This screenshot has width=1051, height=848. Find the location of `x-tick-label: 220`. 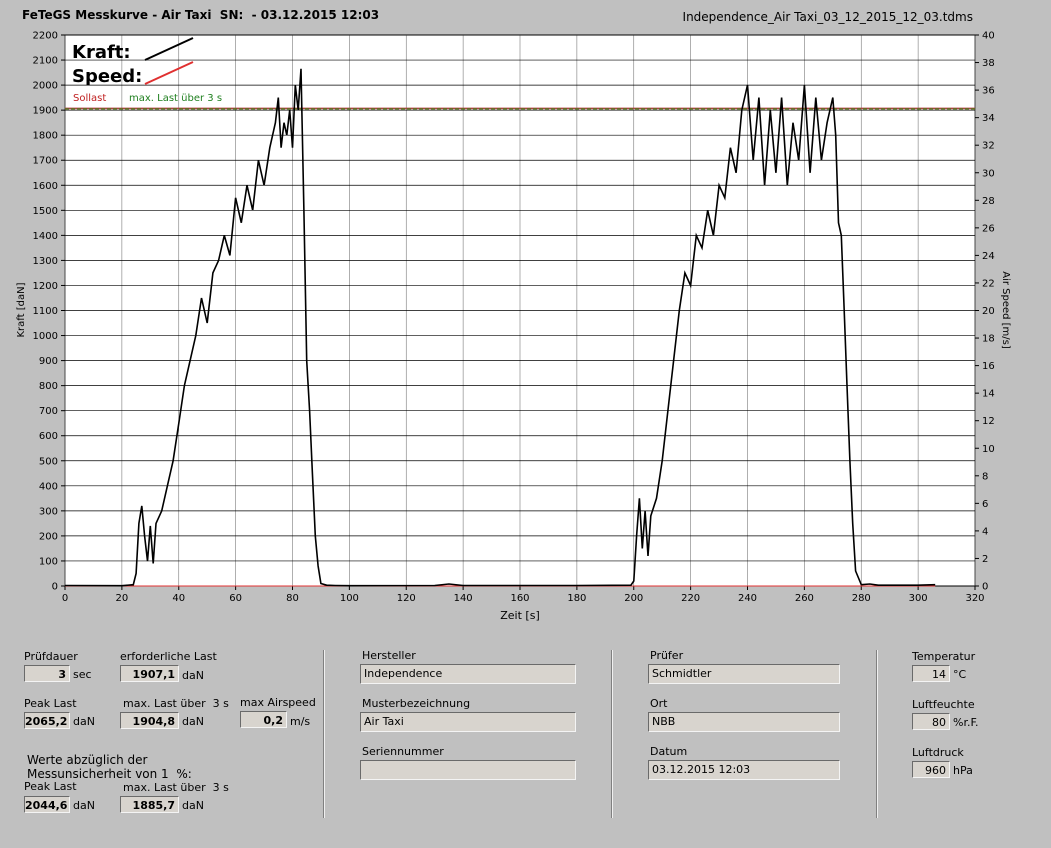

x-tick-label: 220 is located at coordinates (690, 598).